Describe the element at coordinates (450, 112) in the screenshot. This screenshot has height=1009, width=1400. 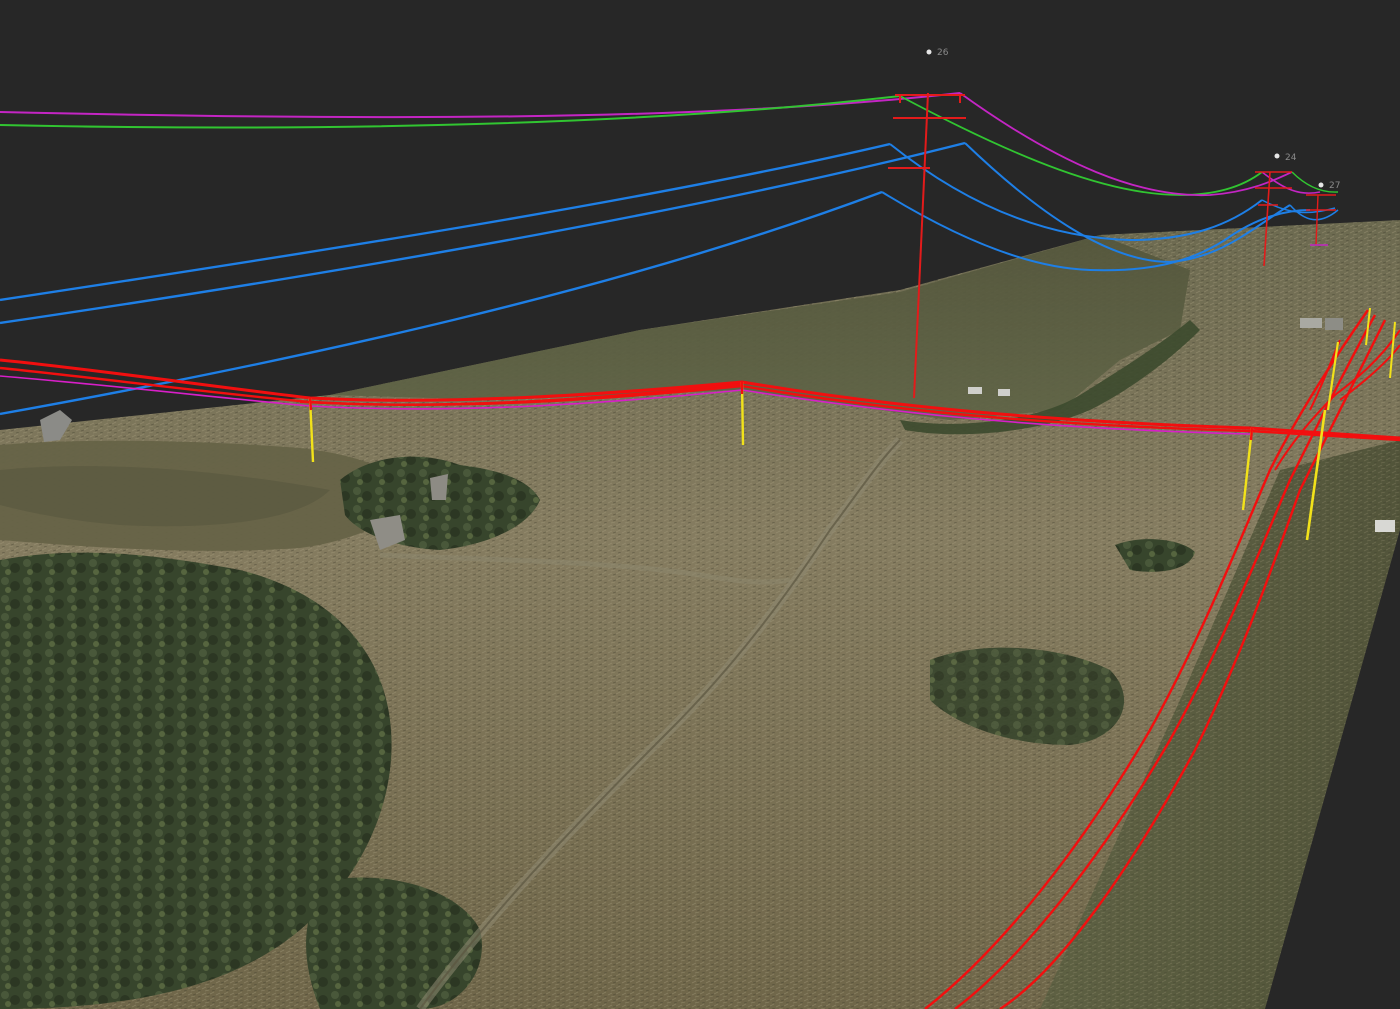
I see `conductor-green-west` at that location.